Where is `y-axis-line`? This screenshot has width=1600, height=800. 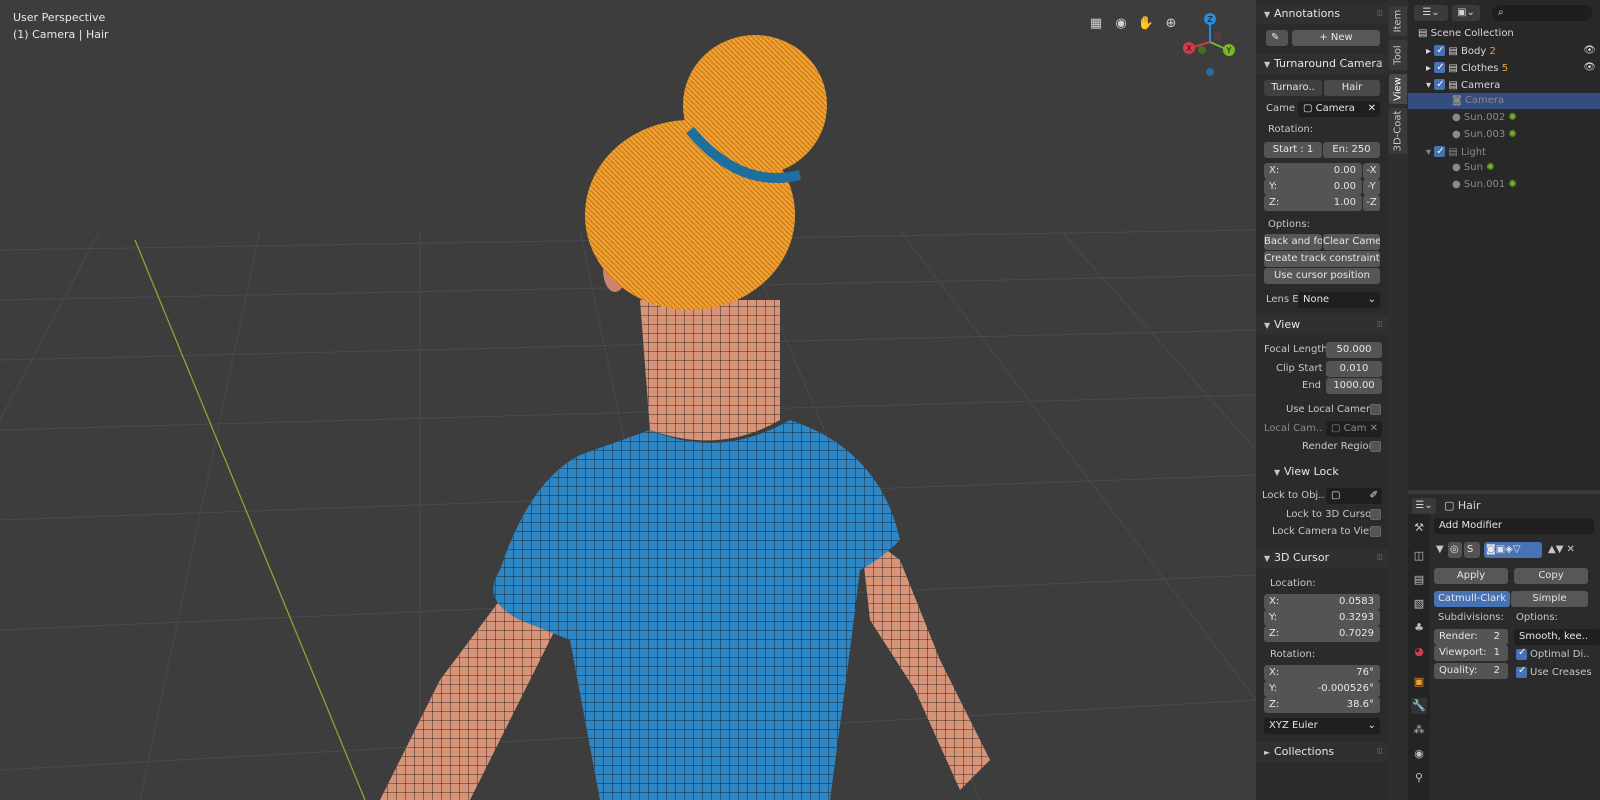 y-axis-line is located at coordinates (250, 519).